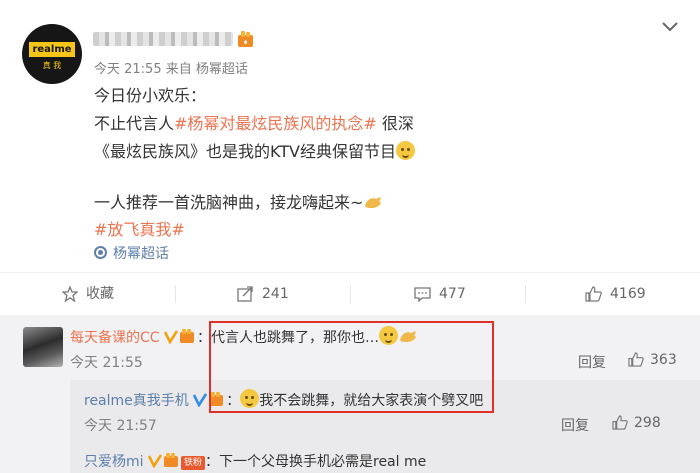  Describe the element at coordinates (452, 294) in the screenshot. I see `comment-count: 477` at that location.